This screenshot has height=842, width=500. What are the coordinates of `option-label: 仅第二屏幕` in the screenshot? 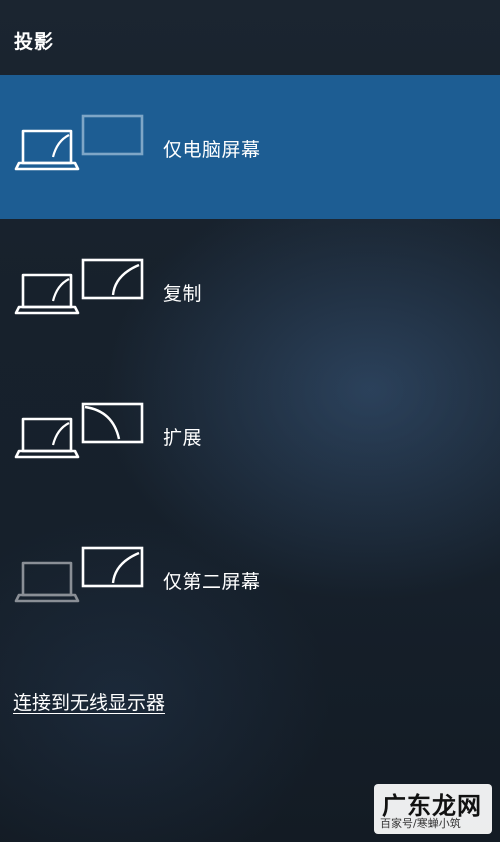 It's located at (212, 582).